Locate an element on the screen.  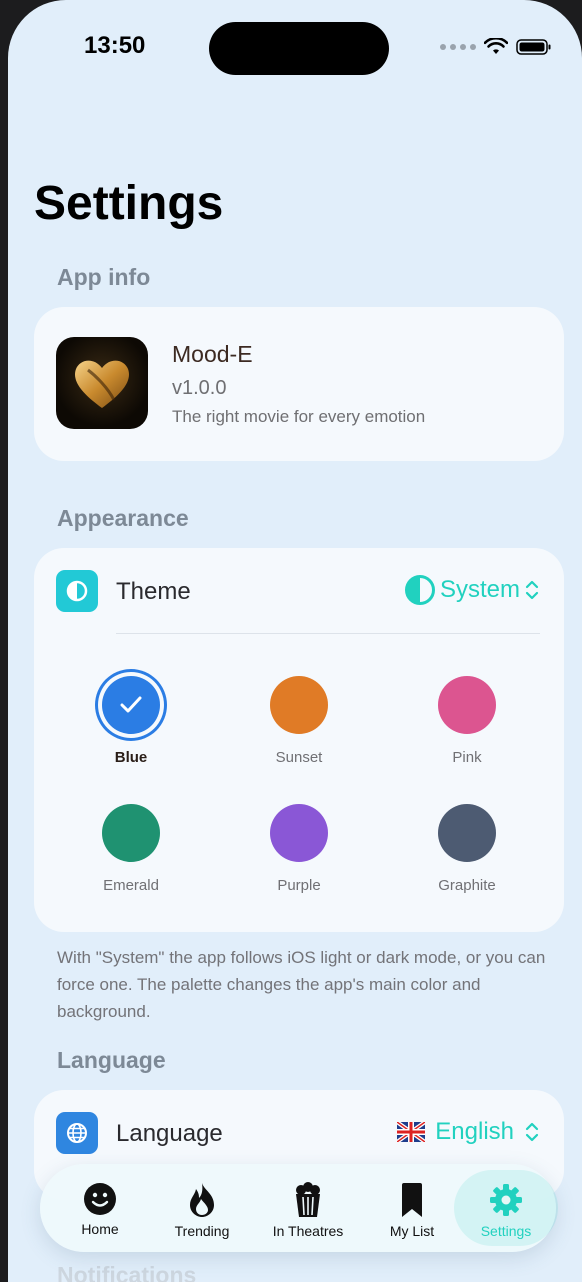
palette-option-blue: Blue is located at coordinates (131, 721).